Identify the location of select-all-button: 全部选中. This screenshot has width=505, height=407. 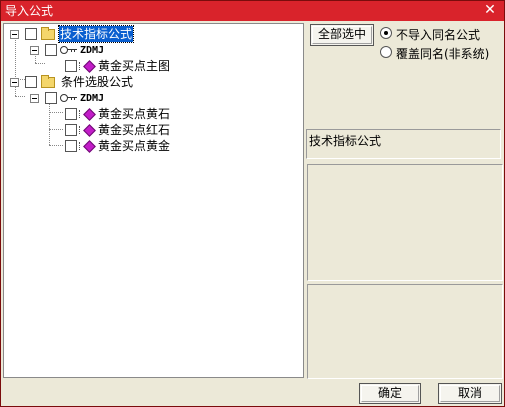
(342, 35).